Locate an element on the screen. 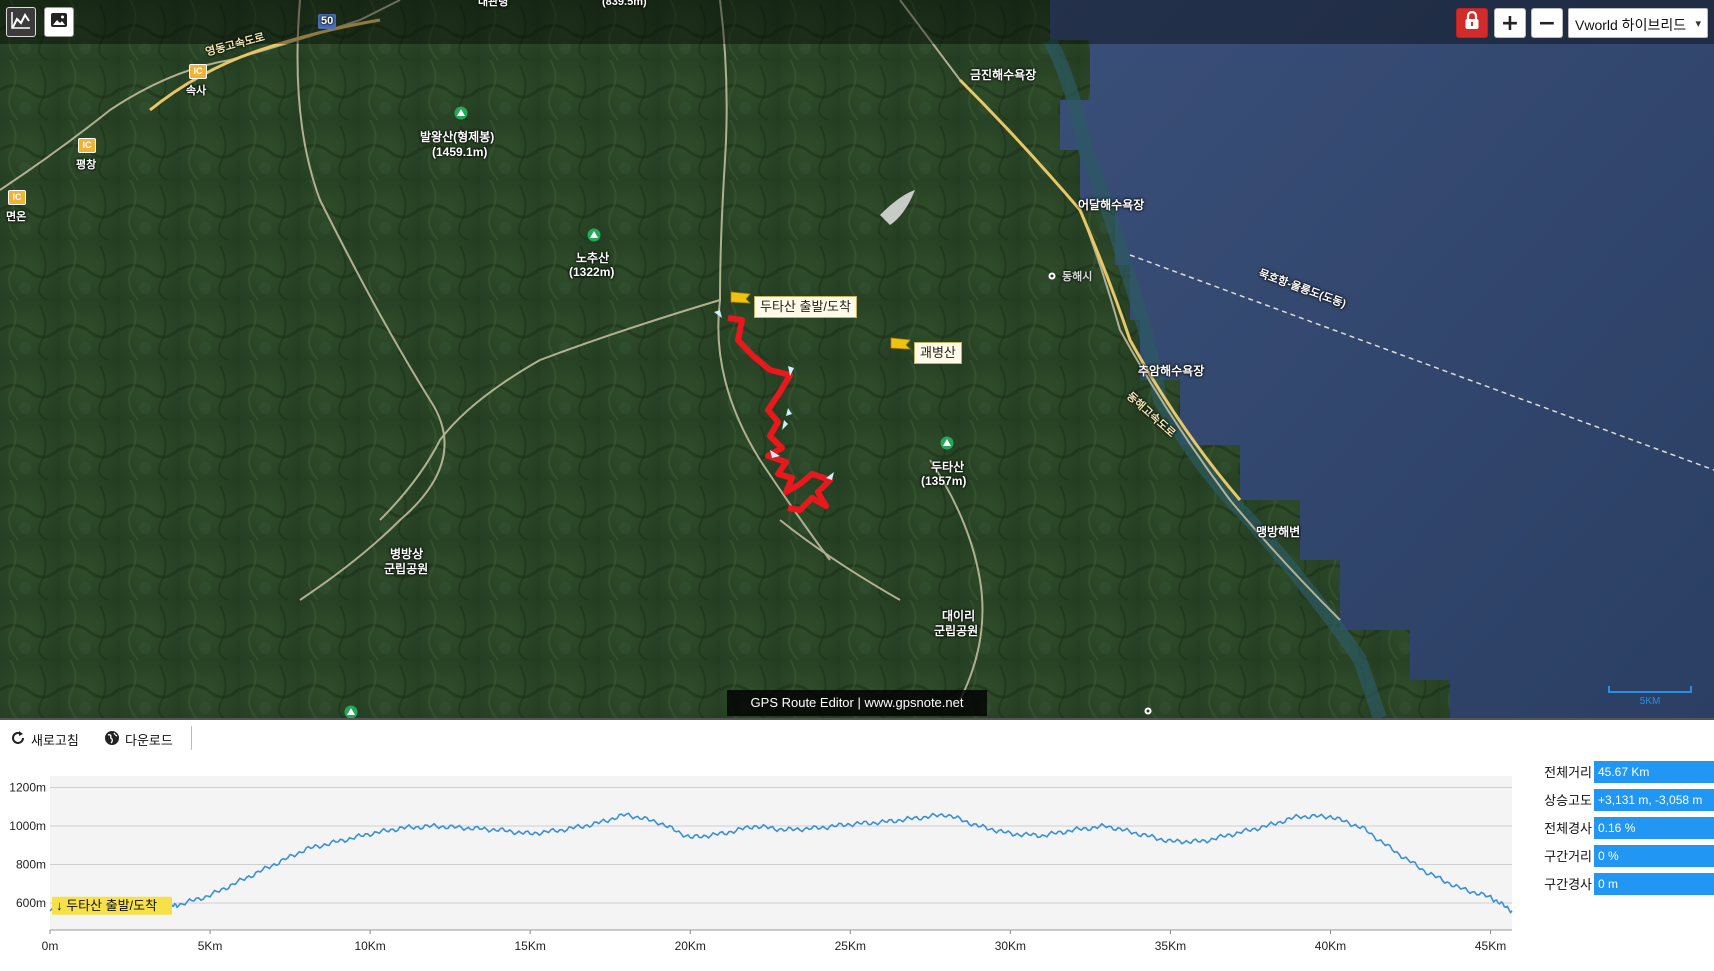 This screenshot has height=971, width=1714. scale-label: 5KM is located at coordinates (1650, 701).